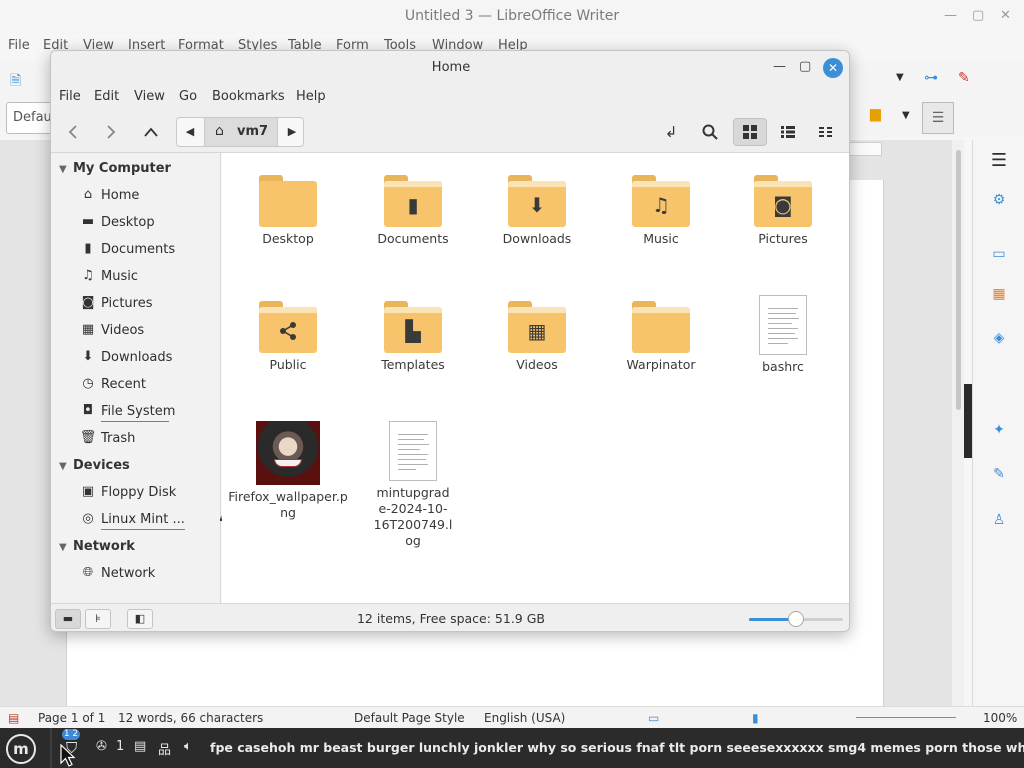 The height and width of the screenshot is (768, 1024). I want to click on sidebar-section-network: ▼ Network, so click(97, 546).